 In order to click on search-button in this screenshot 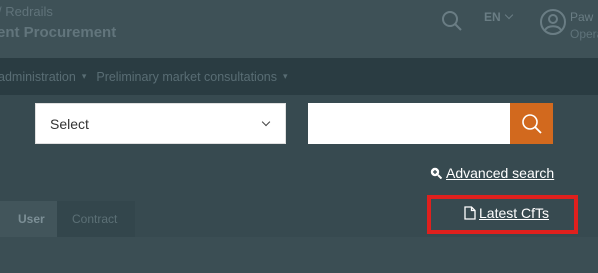, I will do `click(531, 123)`.